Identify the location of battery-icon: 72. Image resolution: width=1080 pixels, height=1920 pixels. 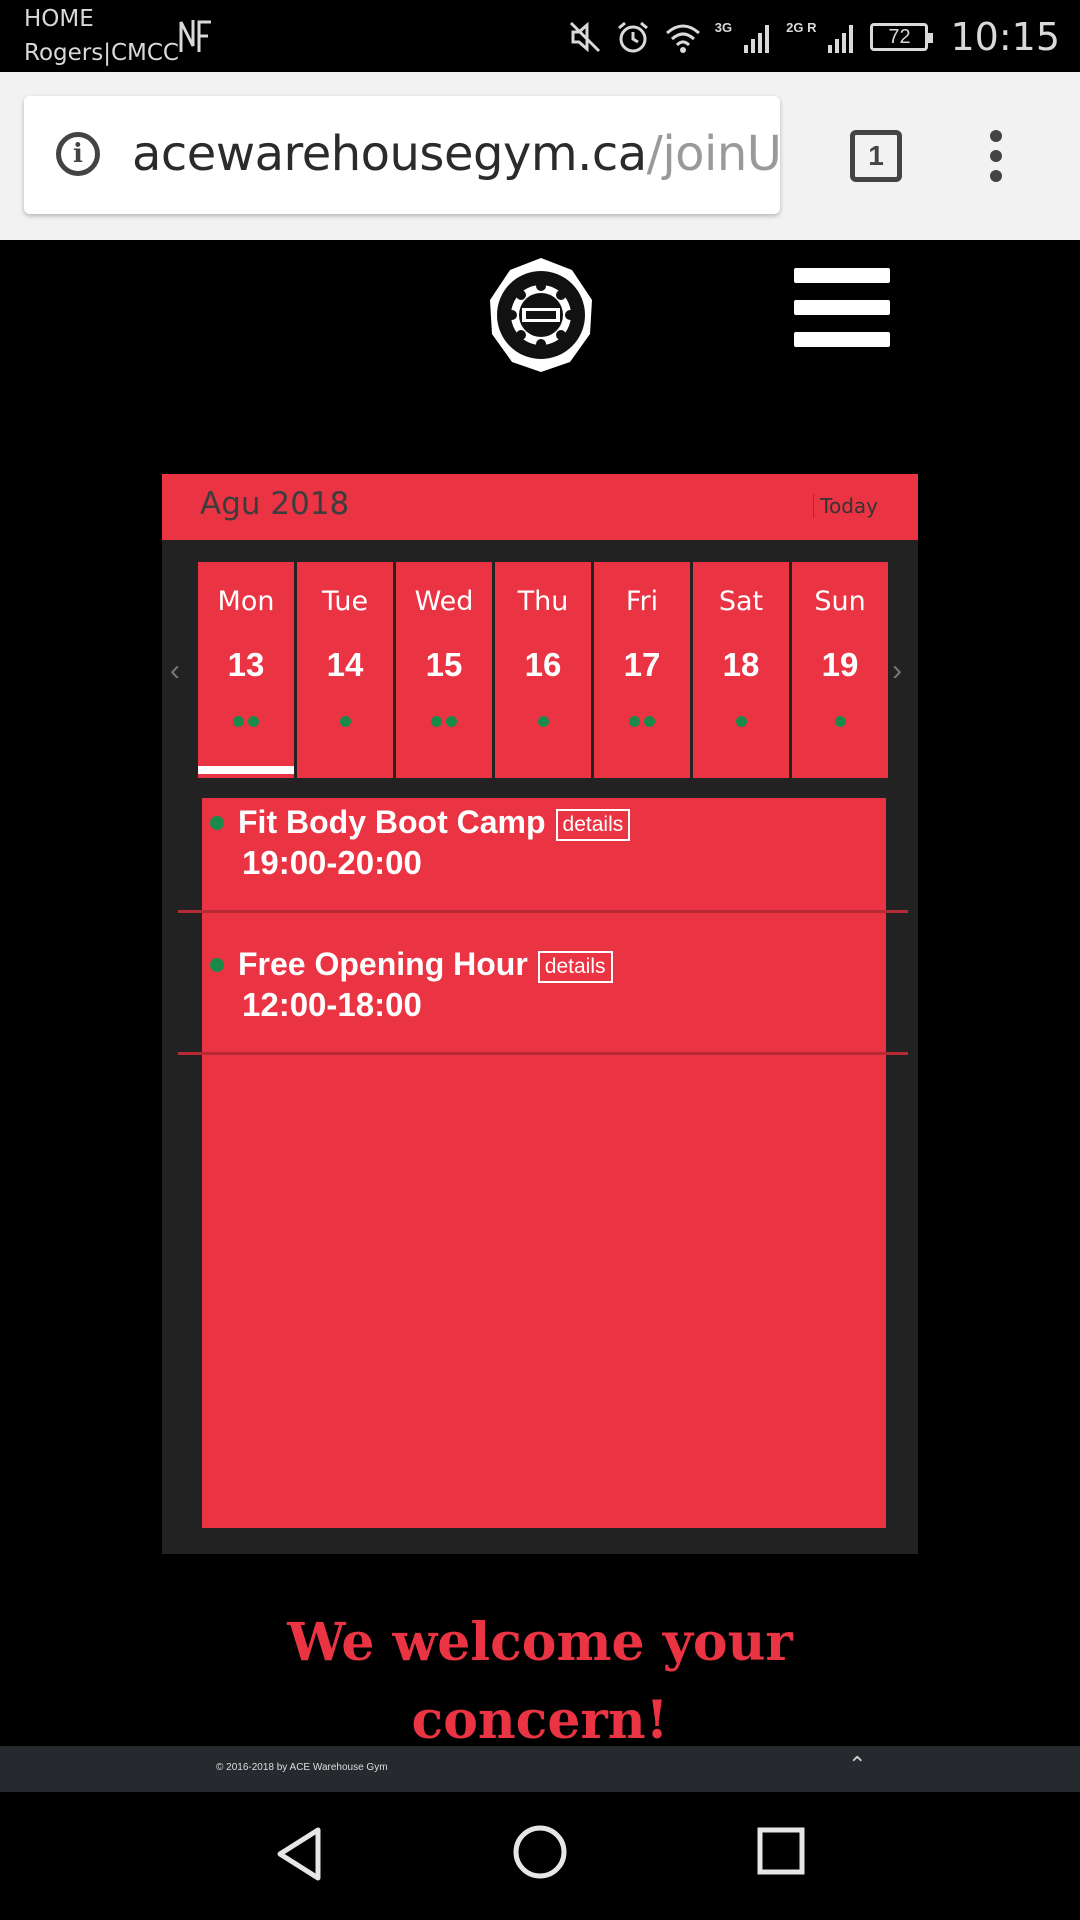
(902, 37).